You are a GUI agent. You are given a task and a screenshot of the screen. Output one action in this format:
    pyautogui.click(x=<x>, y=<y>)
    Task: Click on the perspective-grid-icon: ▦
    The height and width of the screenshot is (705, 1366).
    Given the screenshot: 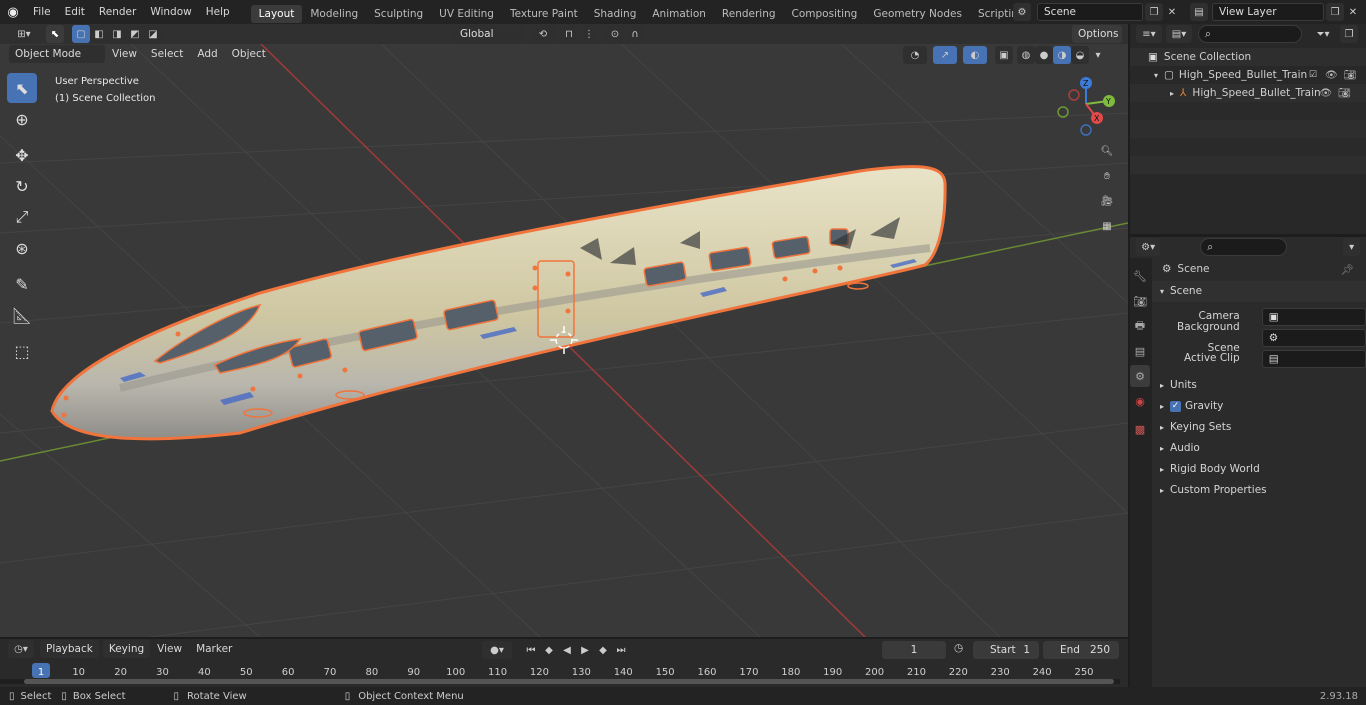 What is the action you would take?
    pyautogui.click(x=1107, y=226)
    